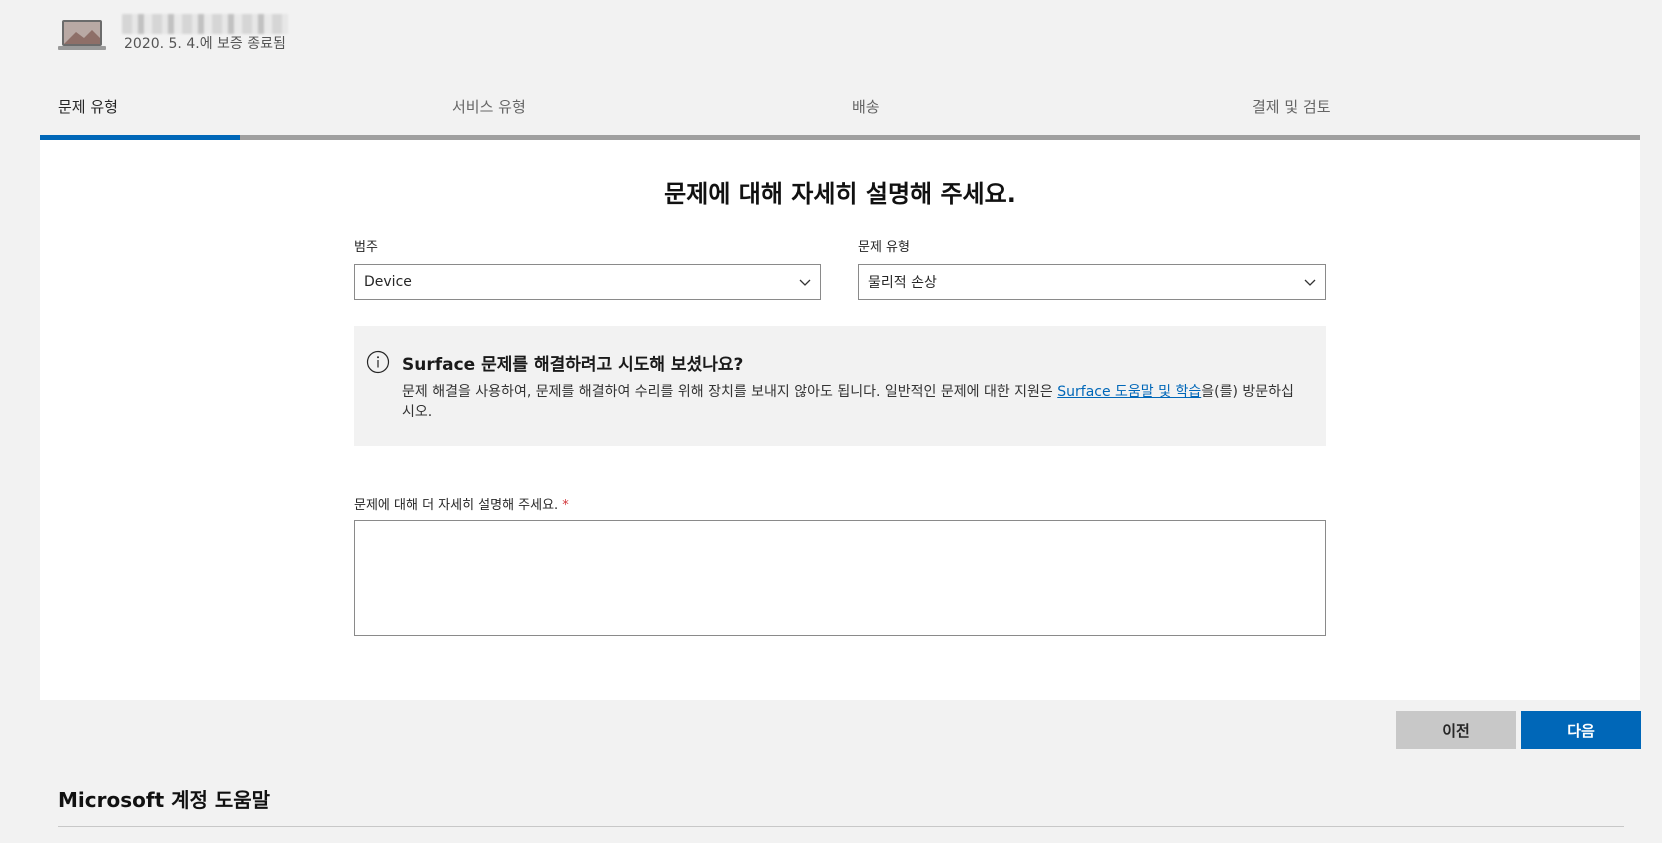 The image size is (1662, 843). I want to click on surface-help-link: Surface 도움말 및 학습, so click(1129, 392).